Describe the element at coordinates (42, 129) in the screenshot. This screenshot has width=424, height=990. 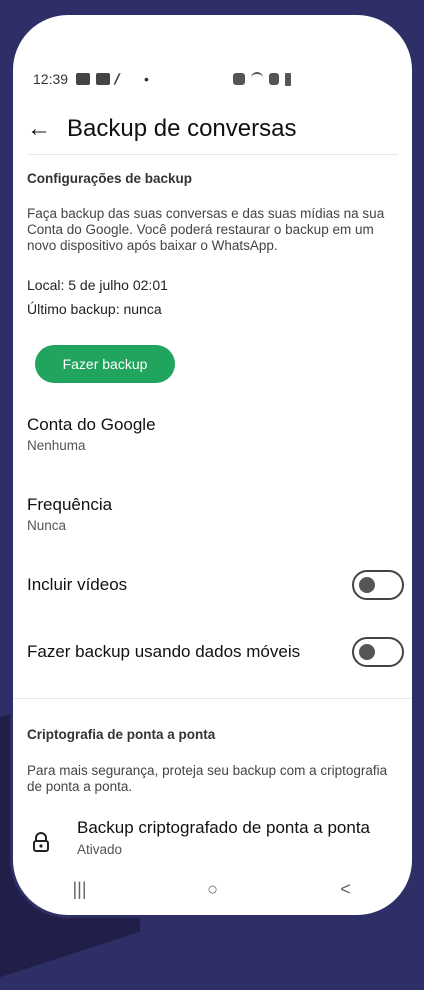
I see `arrow-left-icon: ←` at that location.